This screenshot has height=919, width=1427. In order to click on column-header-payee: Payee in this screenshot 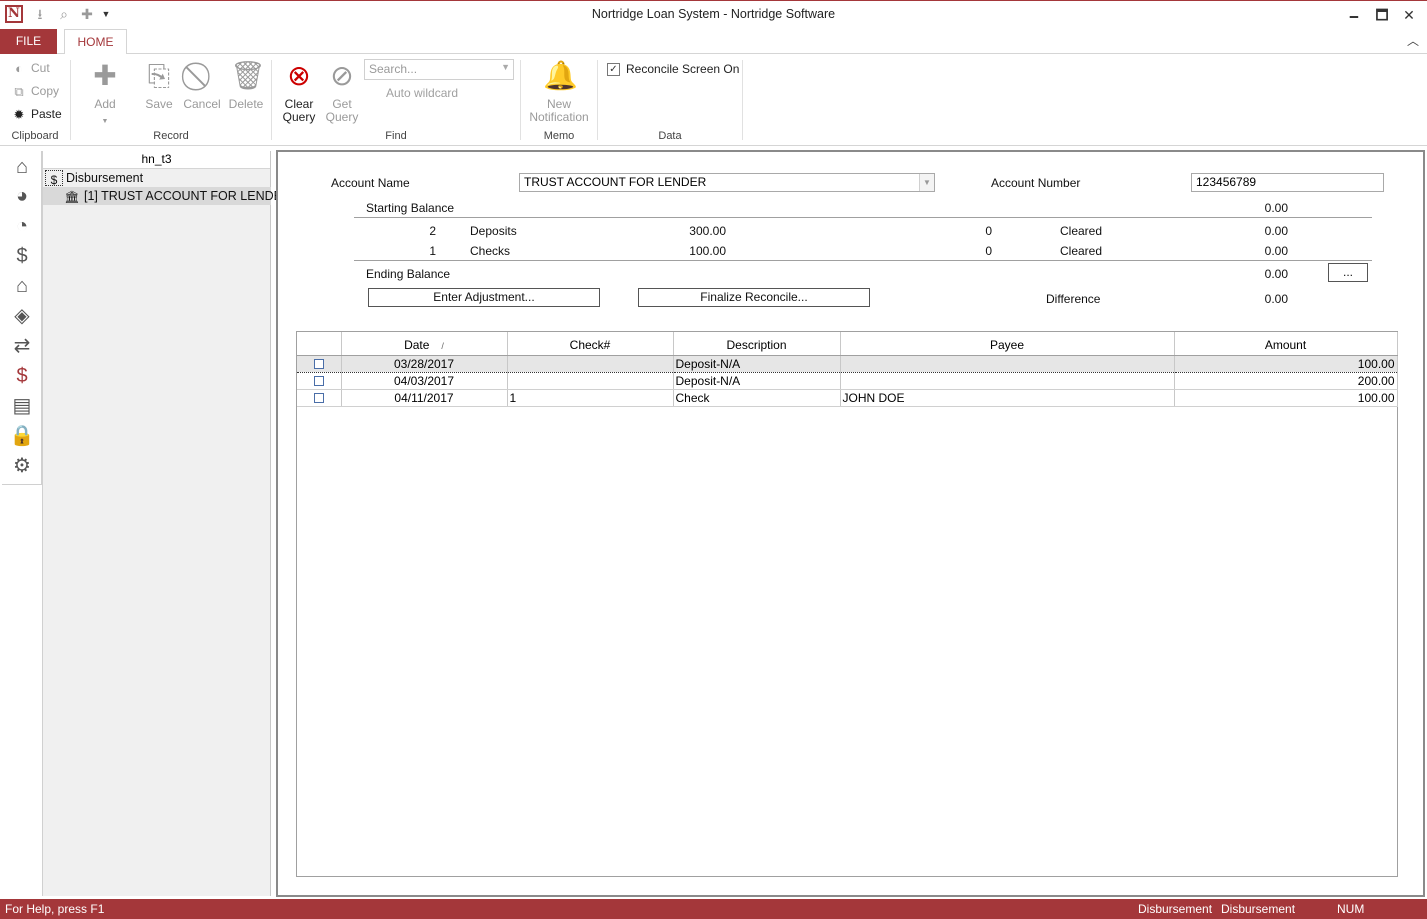, I will do `click(1007, 344)`.